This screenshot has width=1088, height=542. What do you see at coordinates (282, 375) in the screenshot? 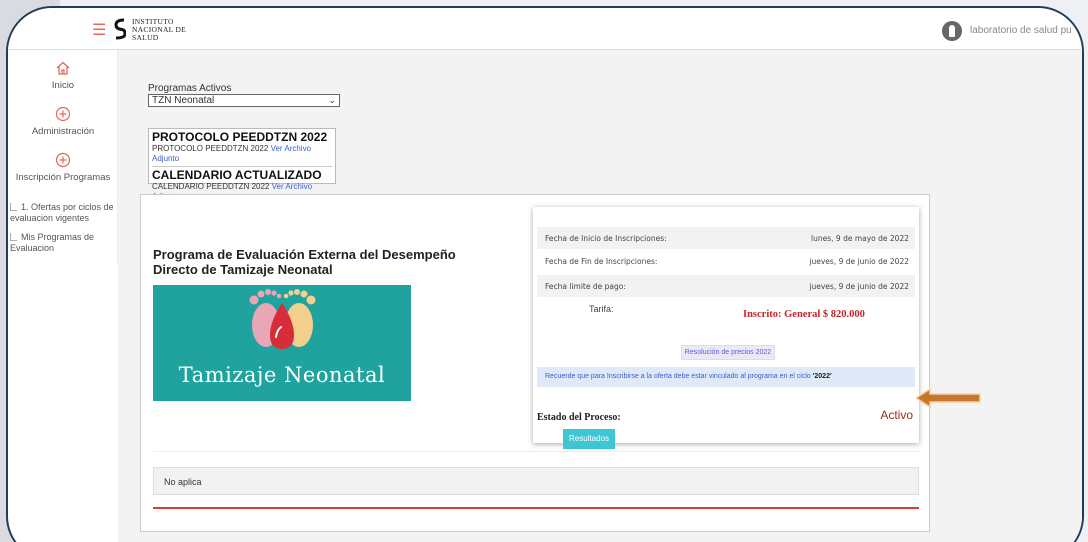
I see `banner-text: Tamizaje Neonatal` at bounding box center [282, 375].